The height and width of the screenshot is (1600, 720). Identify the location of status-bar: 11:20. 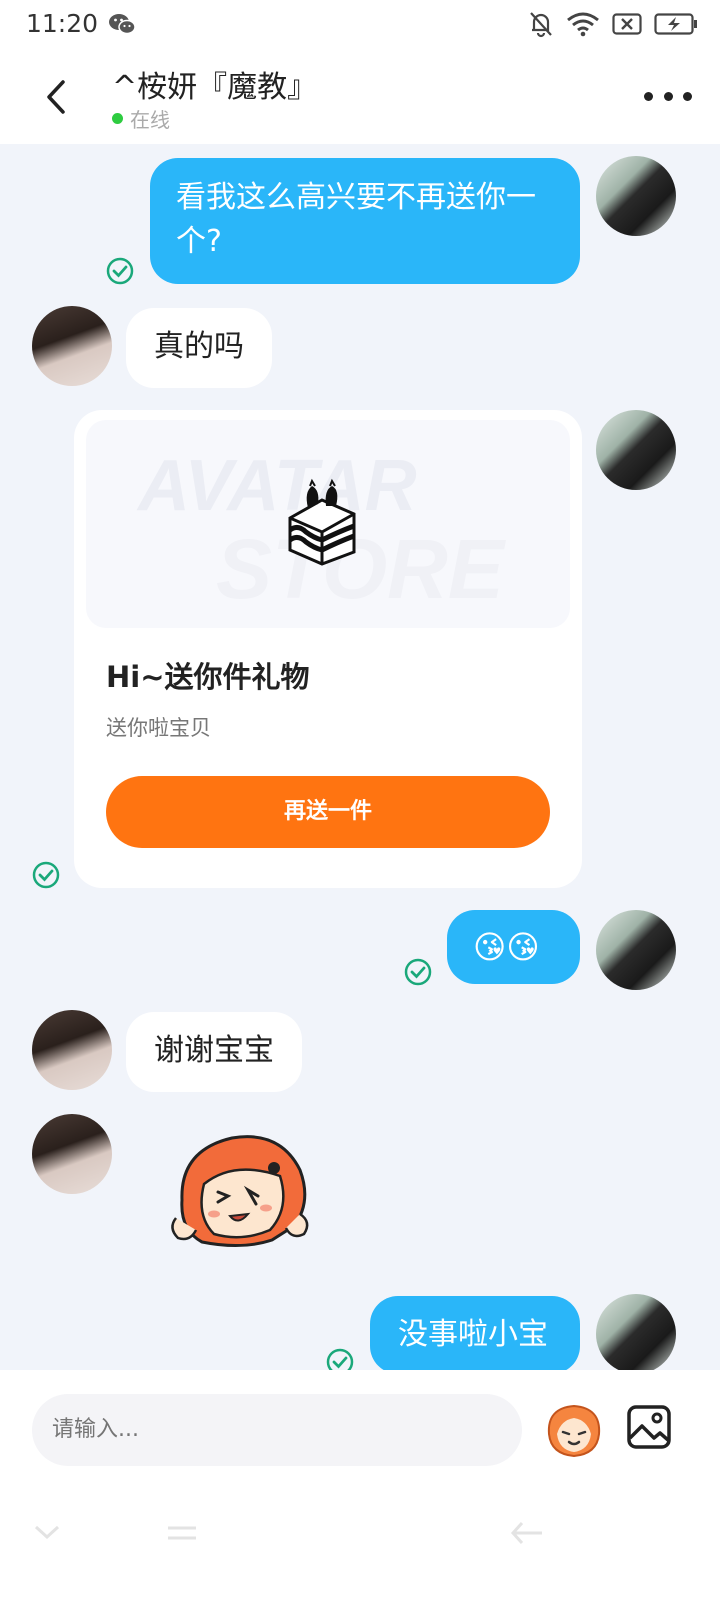
(360, 25).